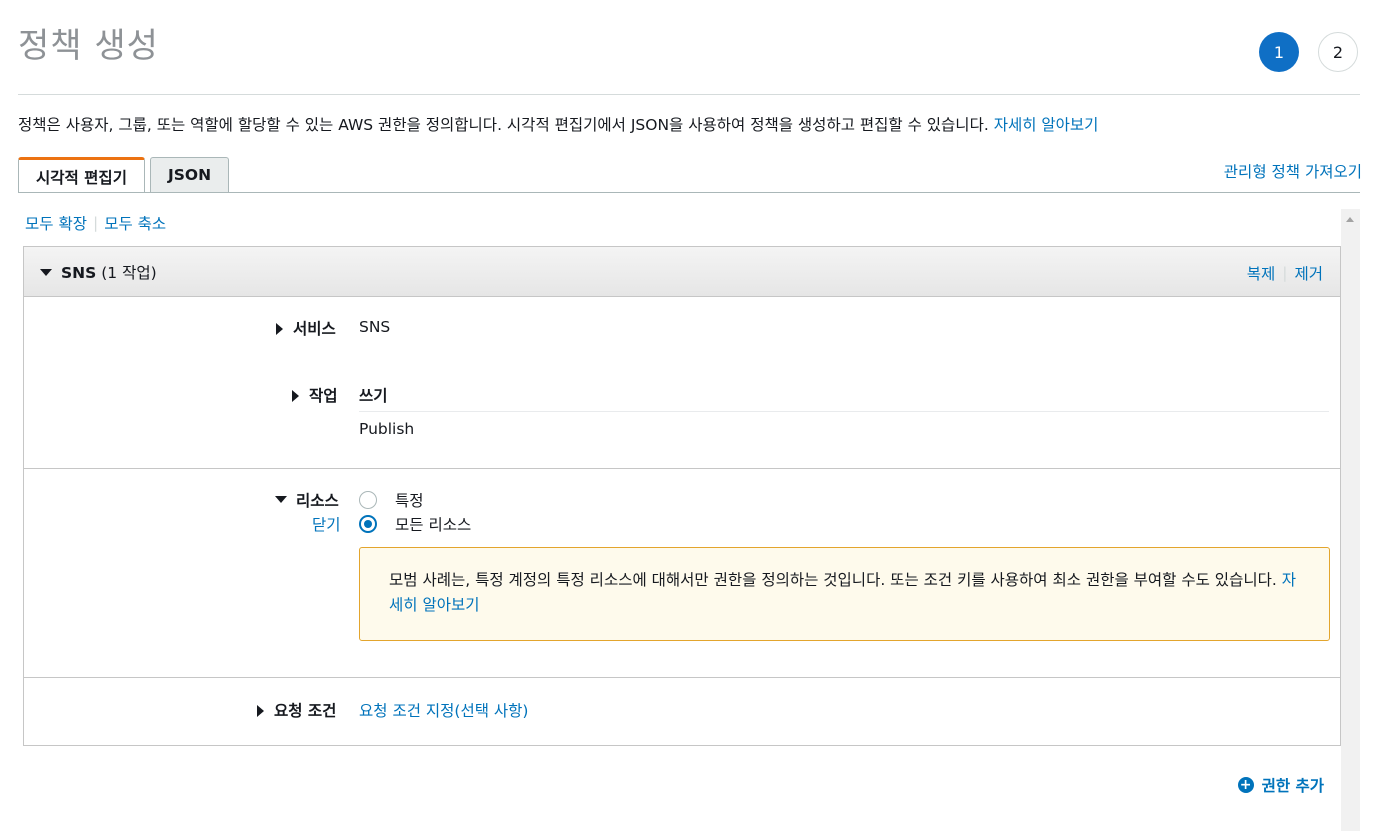 The width and height of the screenshot is (1375, 831). What do you see at coordinates (1350, 520) in the screenshot?
I see `scrollbar` at bounding box center [1350, 520].